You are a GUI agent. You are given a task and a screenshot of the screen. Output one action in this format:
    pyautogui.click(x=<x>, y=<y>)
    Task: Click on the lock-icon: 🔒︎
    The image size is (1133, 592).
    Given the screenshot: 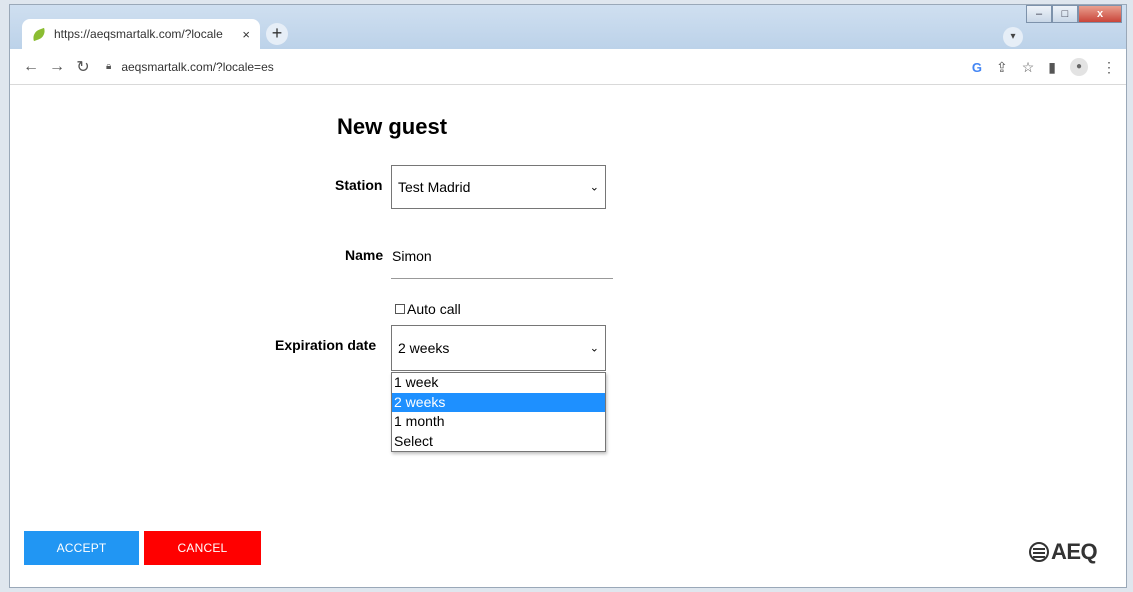 What is the action you would take?
    pyautogui.click(x=108, y=66)
    